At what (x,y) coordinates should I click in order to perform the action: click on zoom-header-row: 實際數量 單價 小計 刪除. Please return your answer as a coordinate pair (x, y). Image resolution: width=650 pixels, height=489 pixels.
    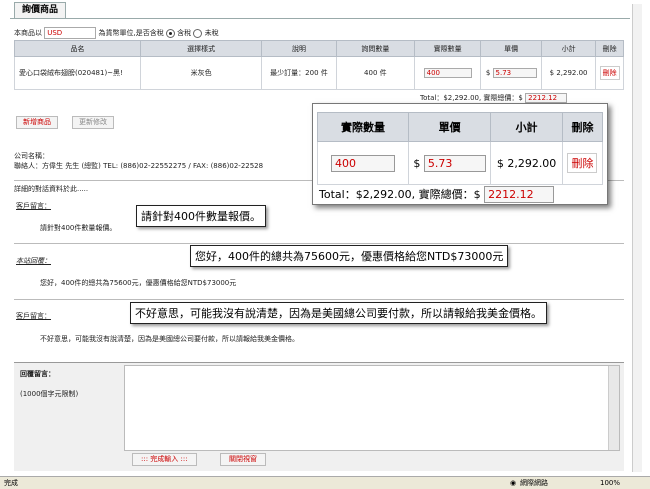
    Looking at the image, I should click on (460, 127).